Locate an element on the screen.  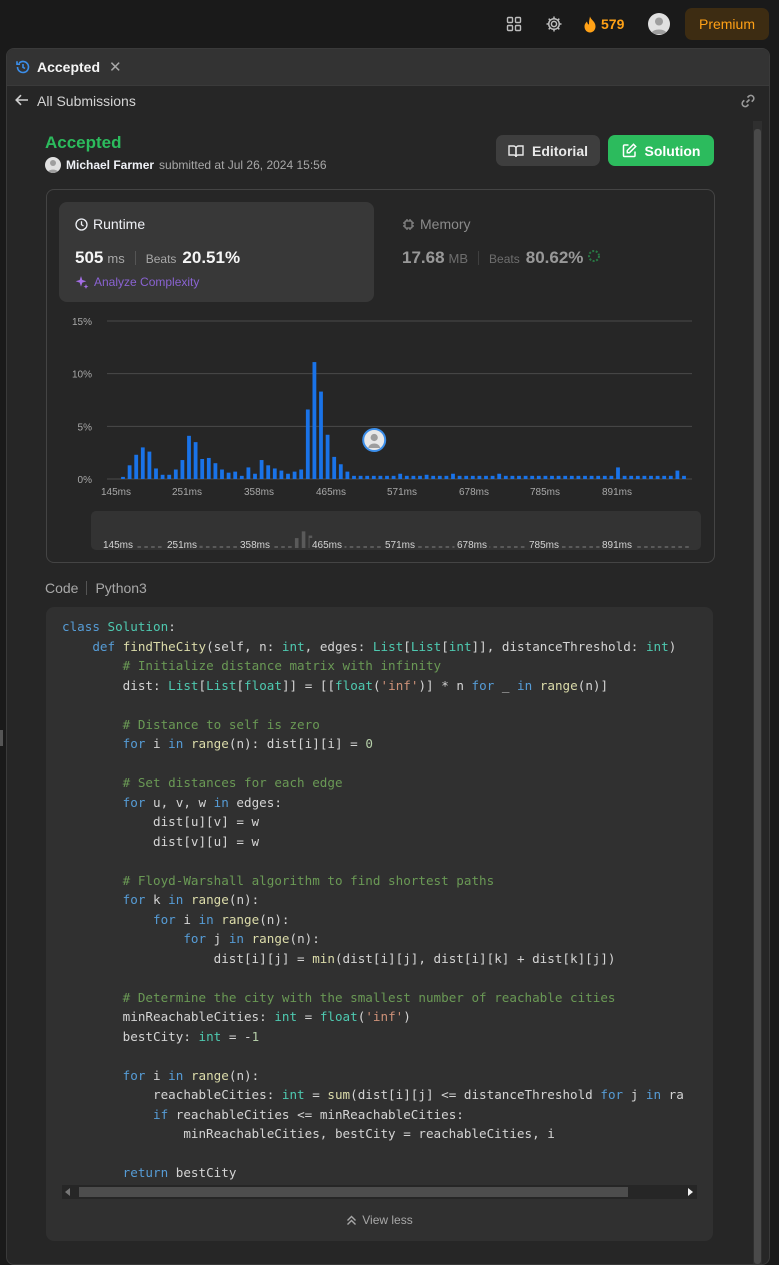
close-icon: ✕ is located at coordinates (115, 67).